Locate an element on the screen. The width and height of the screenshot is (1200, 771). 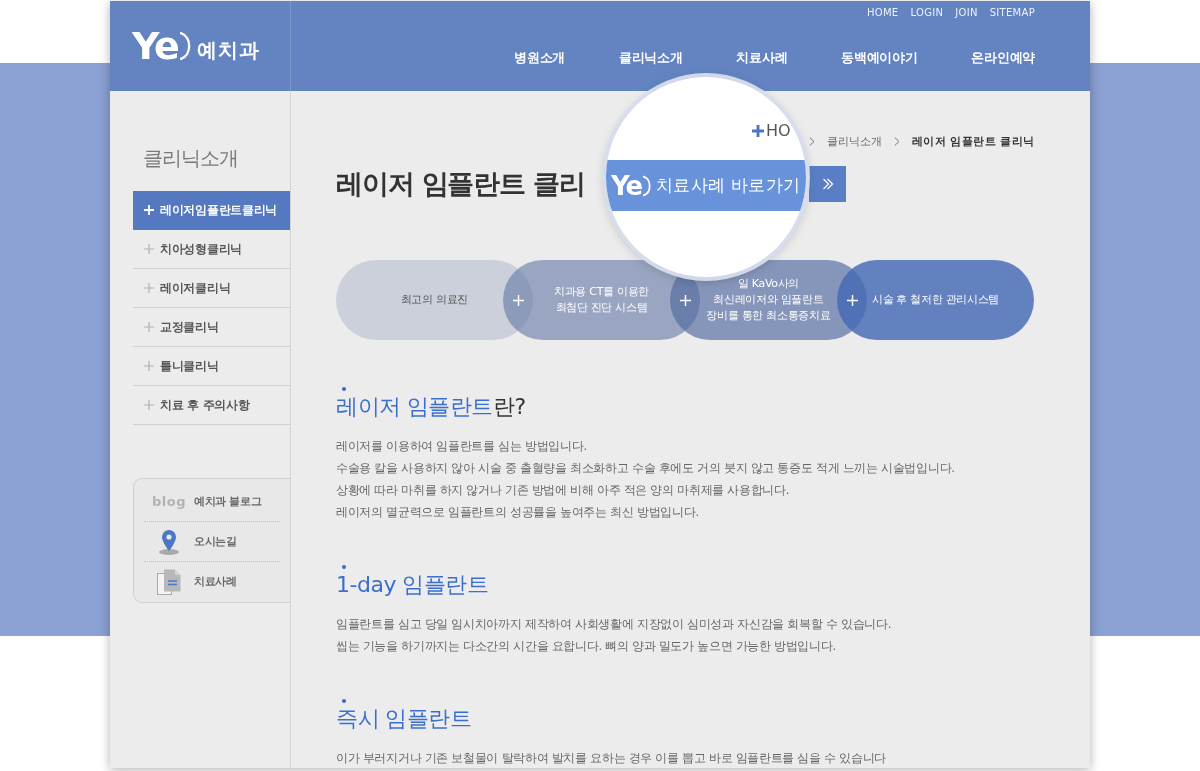
menu-item-label: 교정클리닉 is located at coordinates (189, 327).